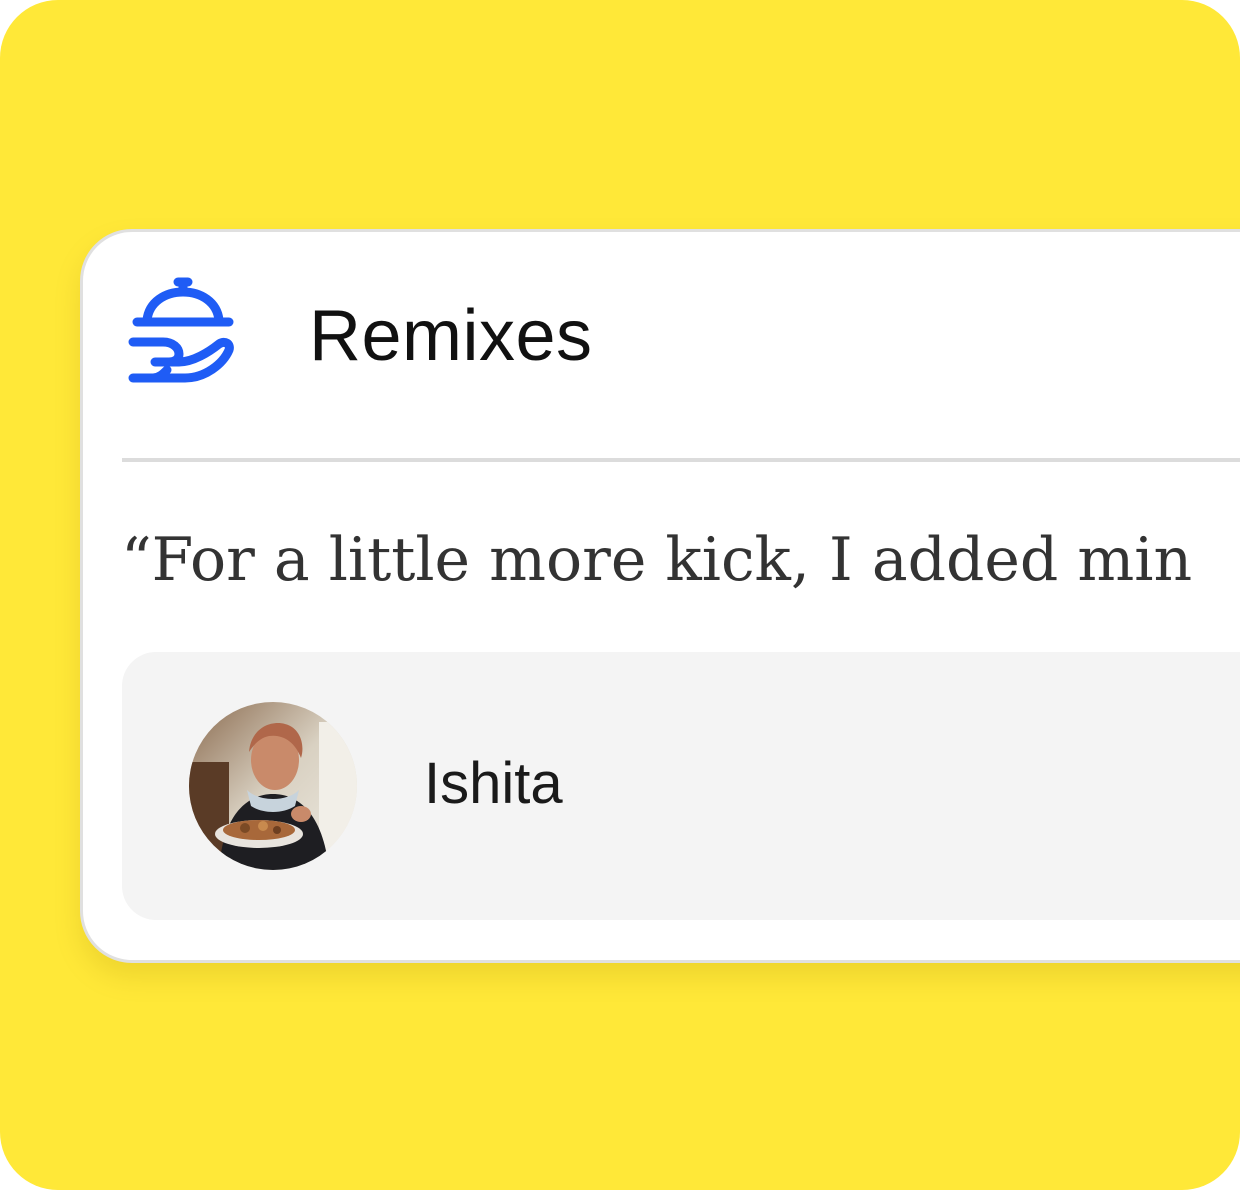 This screenshot has width=1240, height=1190. Describe the element at coordinates (451, 336) in the screenshot. I see `section-title: Remixes` at that location.